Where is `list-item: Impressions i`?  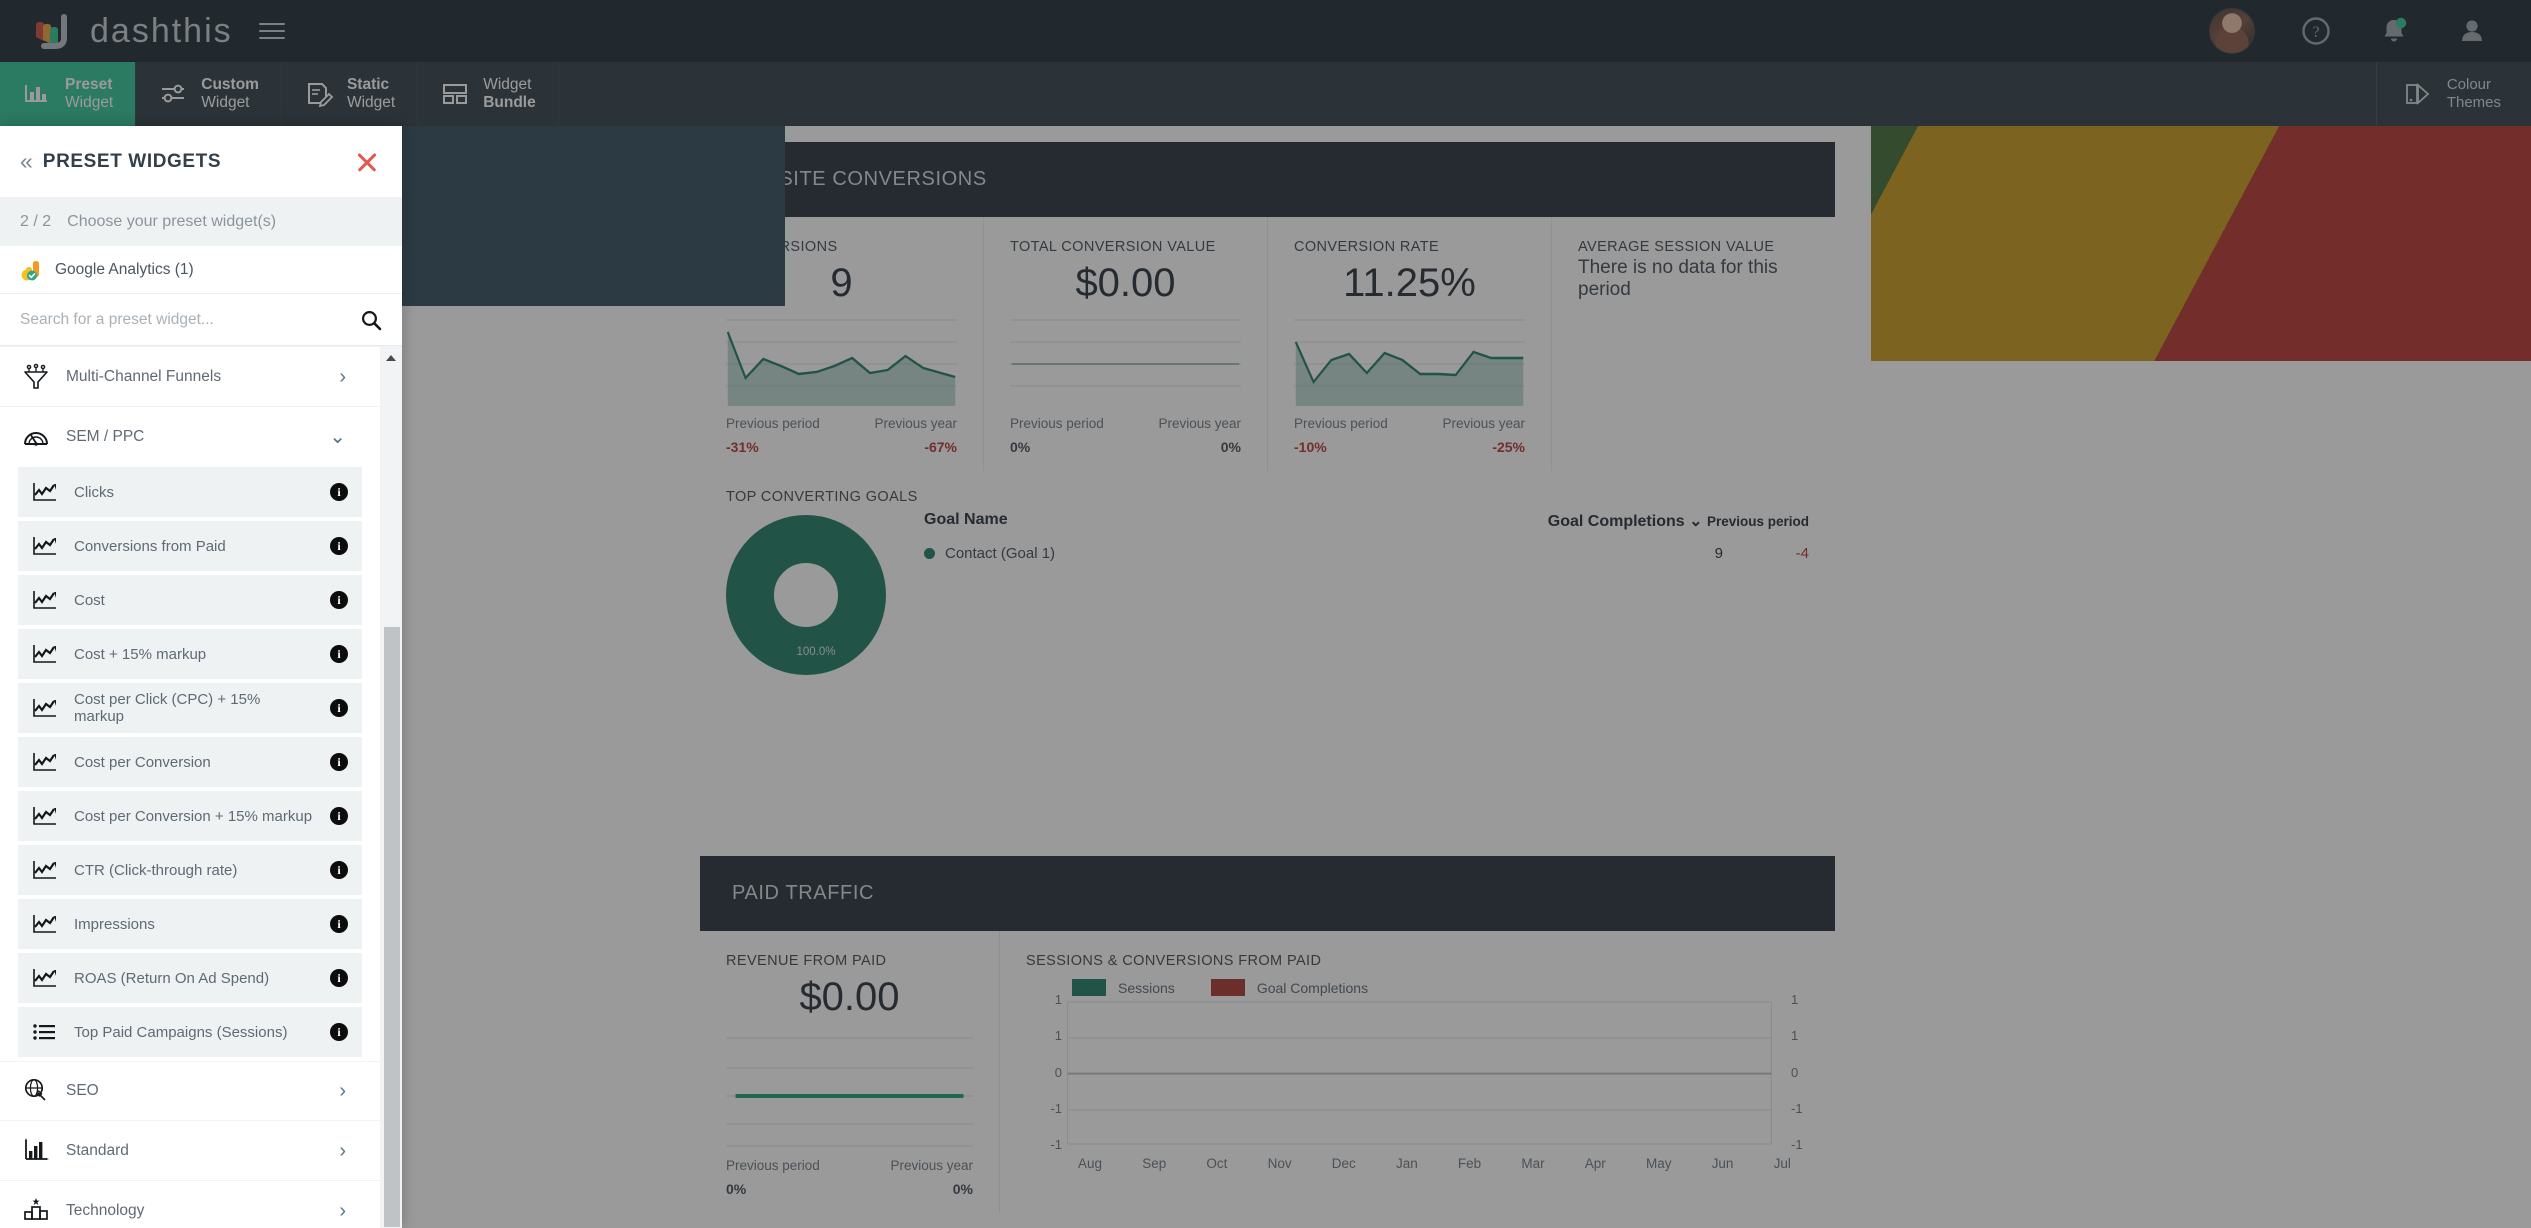
list-item: Impressions i is located at coordinates (190, 924).